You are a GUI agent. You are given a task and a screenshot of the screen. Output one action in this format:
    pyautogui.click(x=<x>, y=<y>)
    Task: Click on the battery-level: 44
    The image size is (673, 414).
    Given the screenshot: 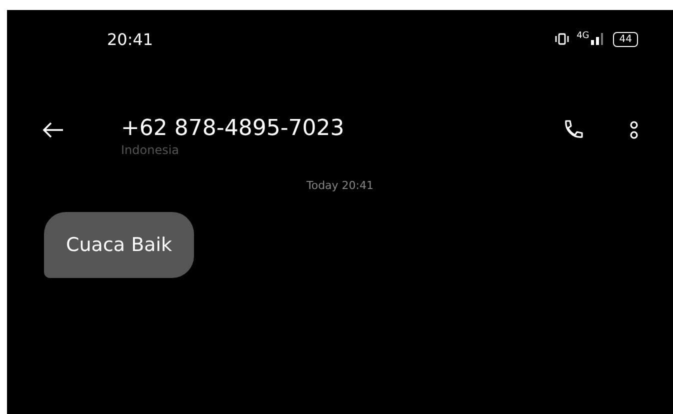 What is the action you would take?
    pyautogui.click(x=625, y=39)
    